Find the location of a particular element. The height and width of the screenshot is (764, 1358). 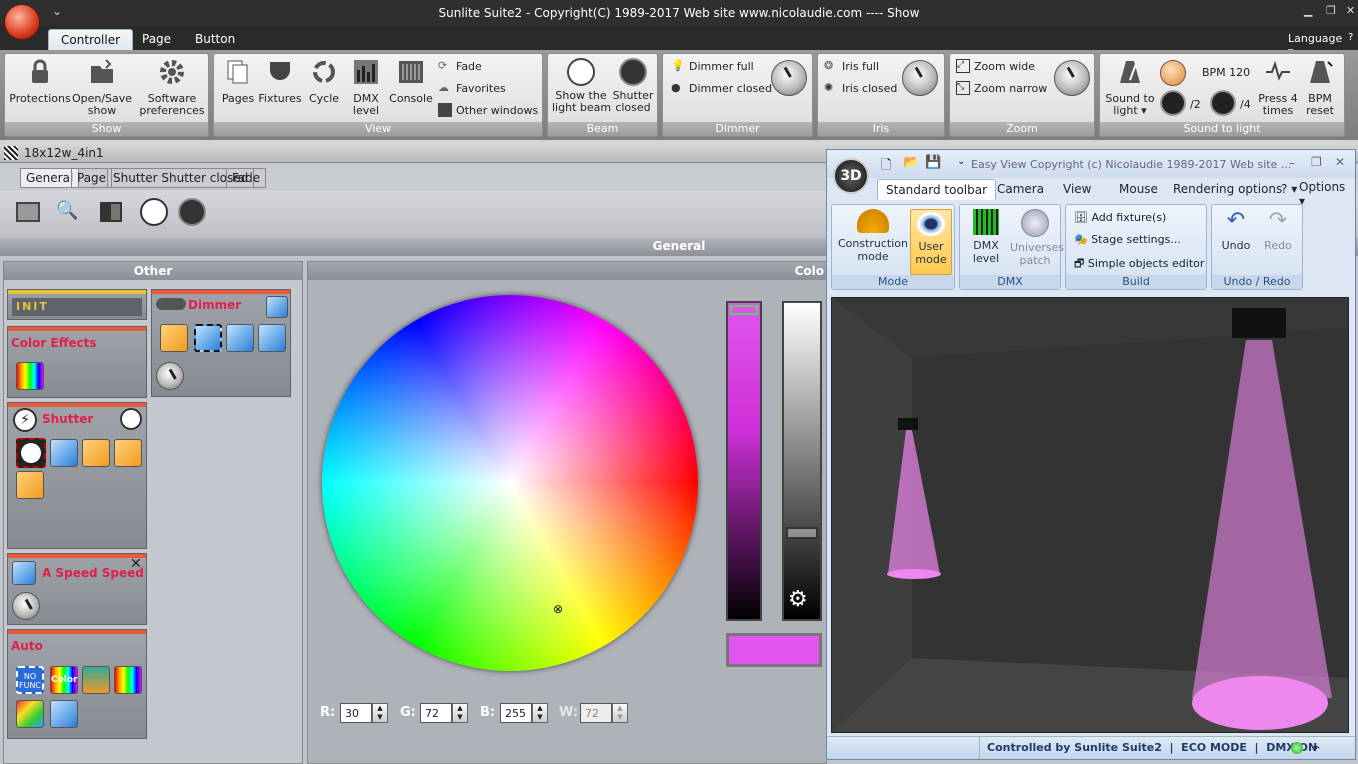

iris-full-button: ❂ Iris full is located at coordinates (851, 66).